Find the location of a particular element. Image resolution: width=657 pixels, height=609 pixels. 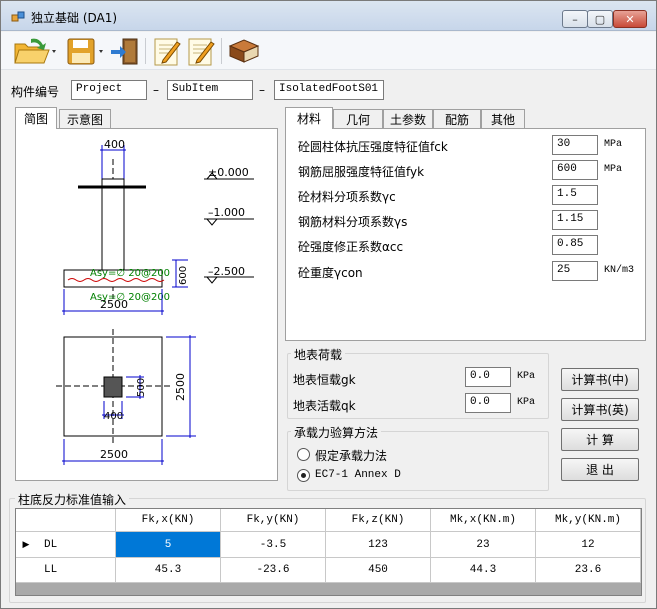

report-en-button: 计算书(英) is located at coordinates (600, 409).